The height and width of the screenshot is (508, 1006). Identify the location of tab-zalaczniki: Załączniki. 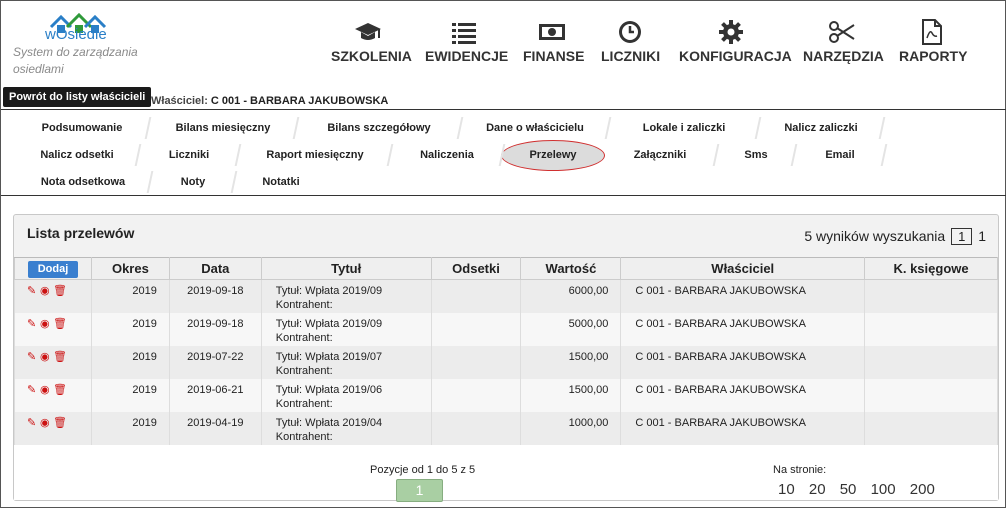
(660, 155).